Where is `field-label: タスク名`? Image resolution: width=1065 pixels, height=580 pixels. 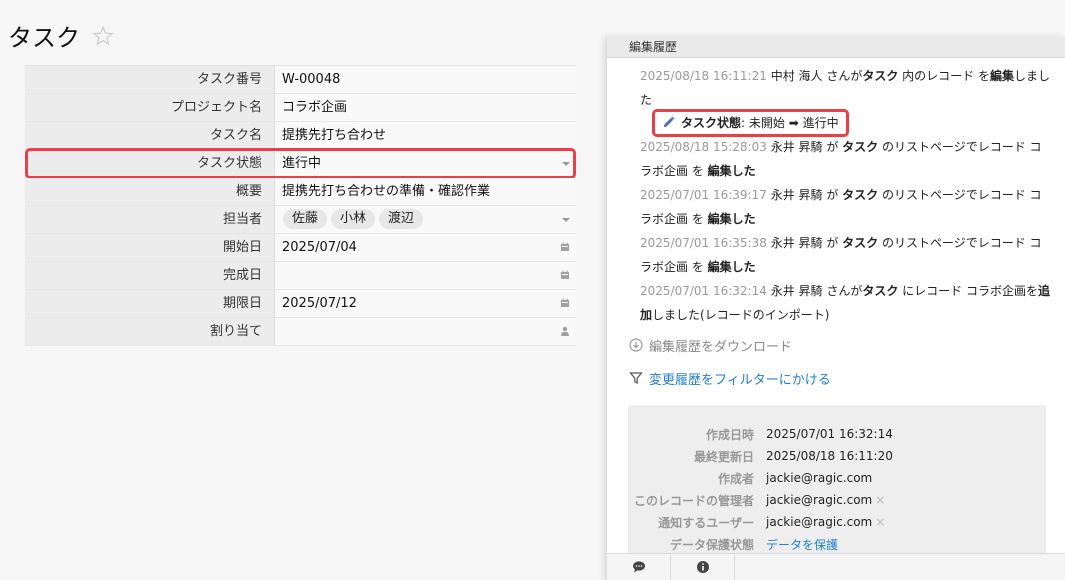
field-label: タスク名 is located at coordinates (150, 135).